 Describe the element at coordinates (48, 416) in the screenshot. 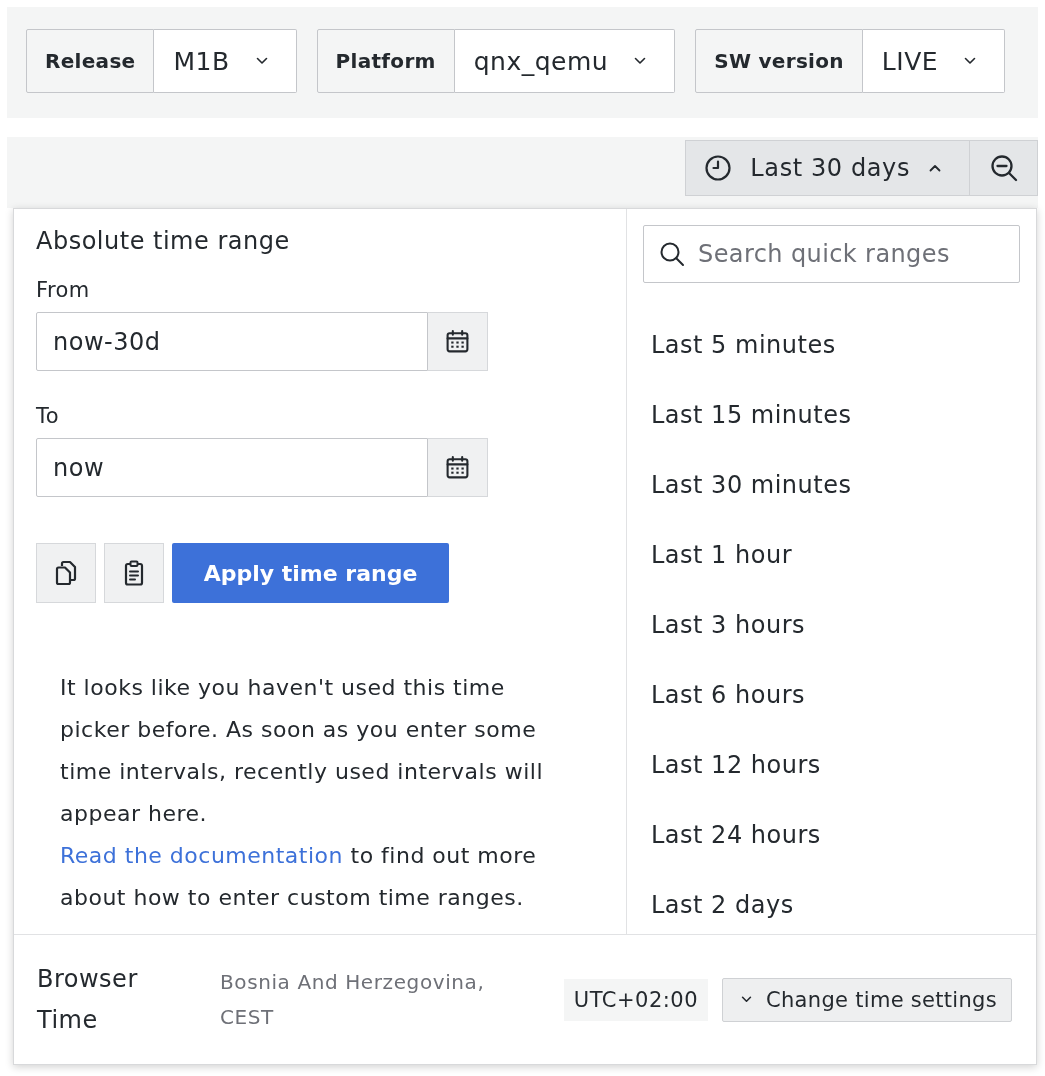

I see `field-label: To` at that location.